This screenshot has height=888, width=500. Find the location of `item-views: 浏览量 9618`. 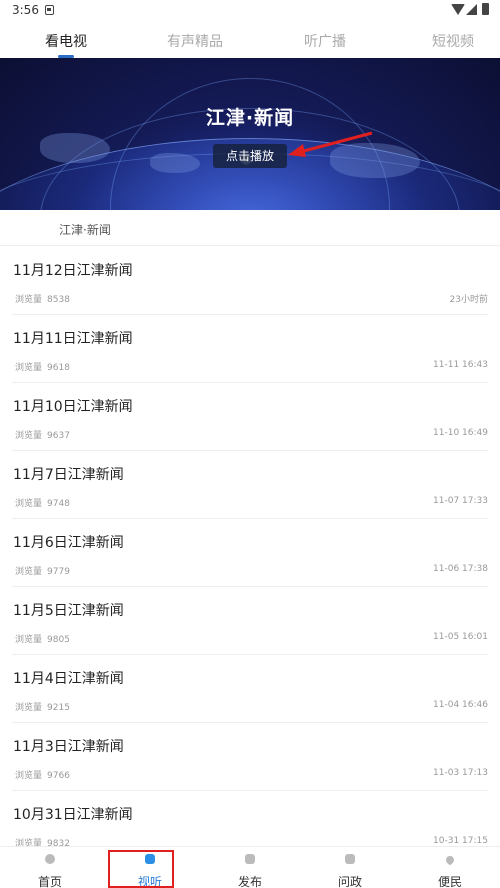

item-views: 浏览量 9618 is located at coordinates (42, 366).